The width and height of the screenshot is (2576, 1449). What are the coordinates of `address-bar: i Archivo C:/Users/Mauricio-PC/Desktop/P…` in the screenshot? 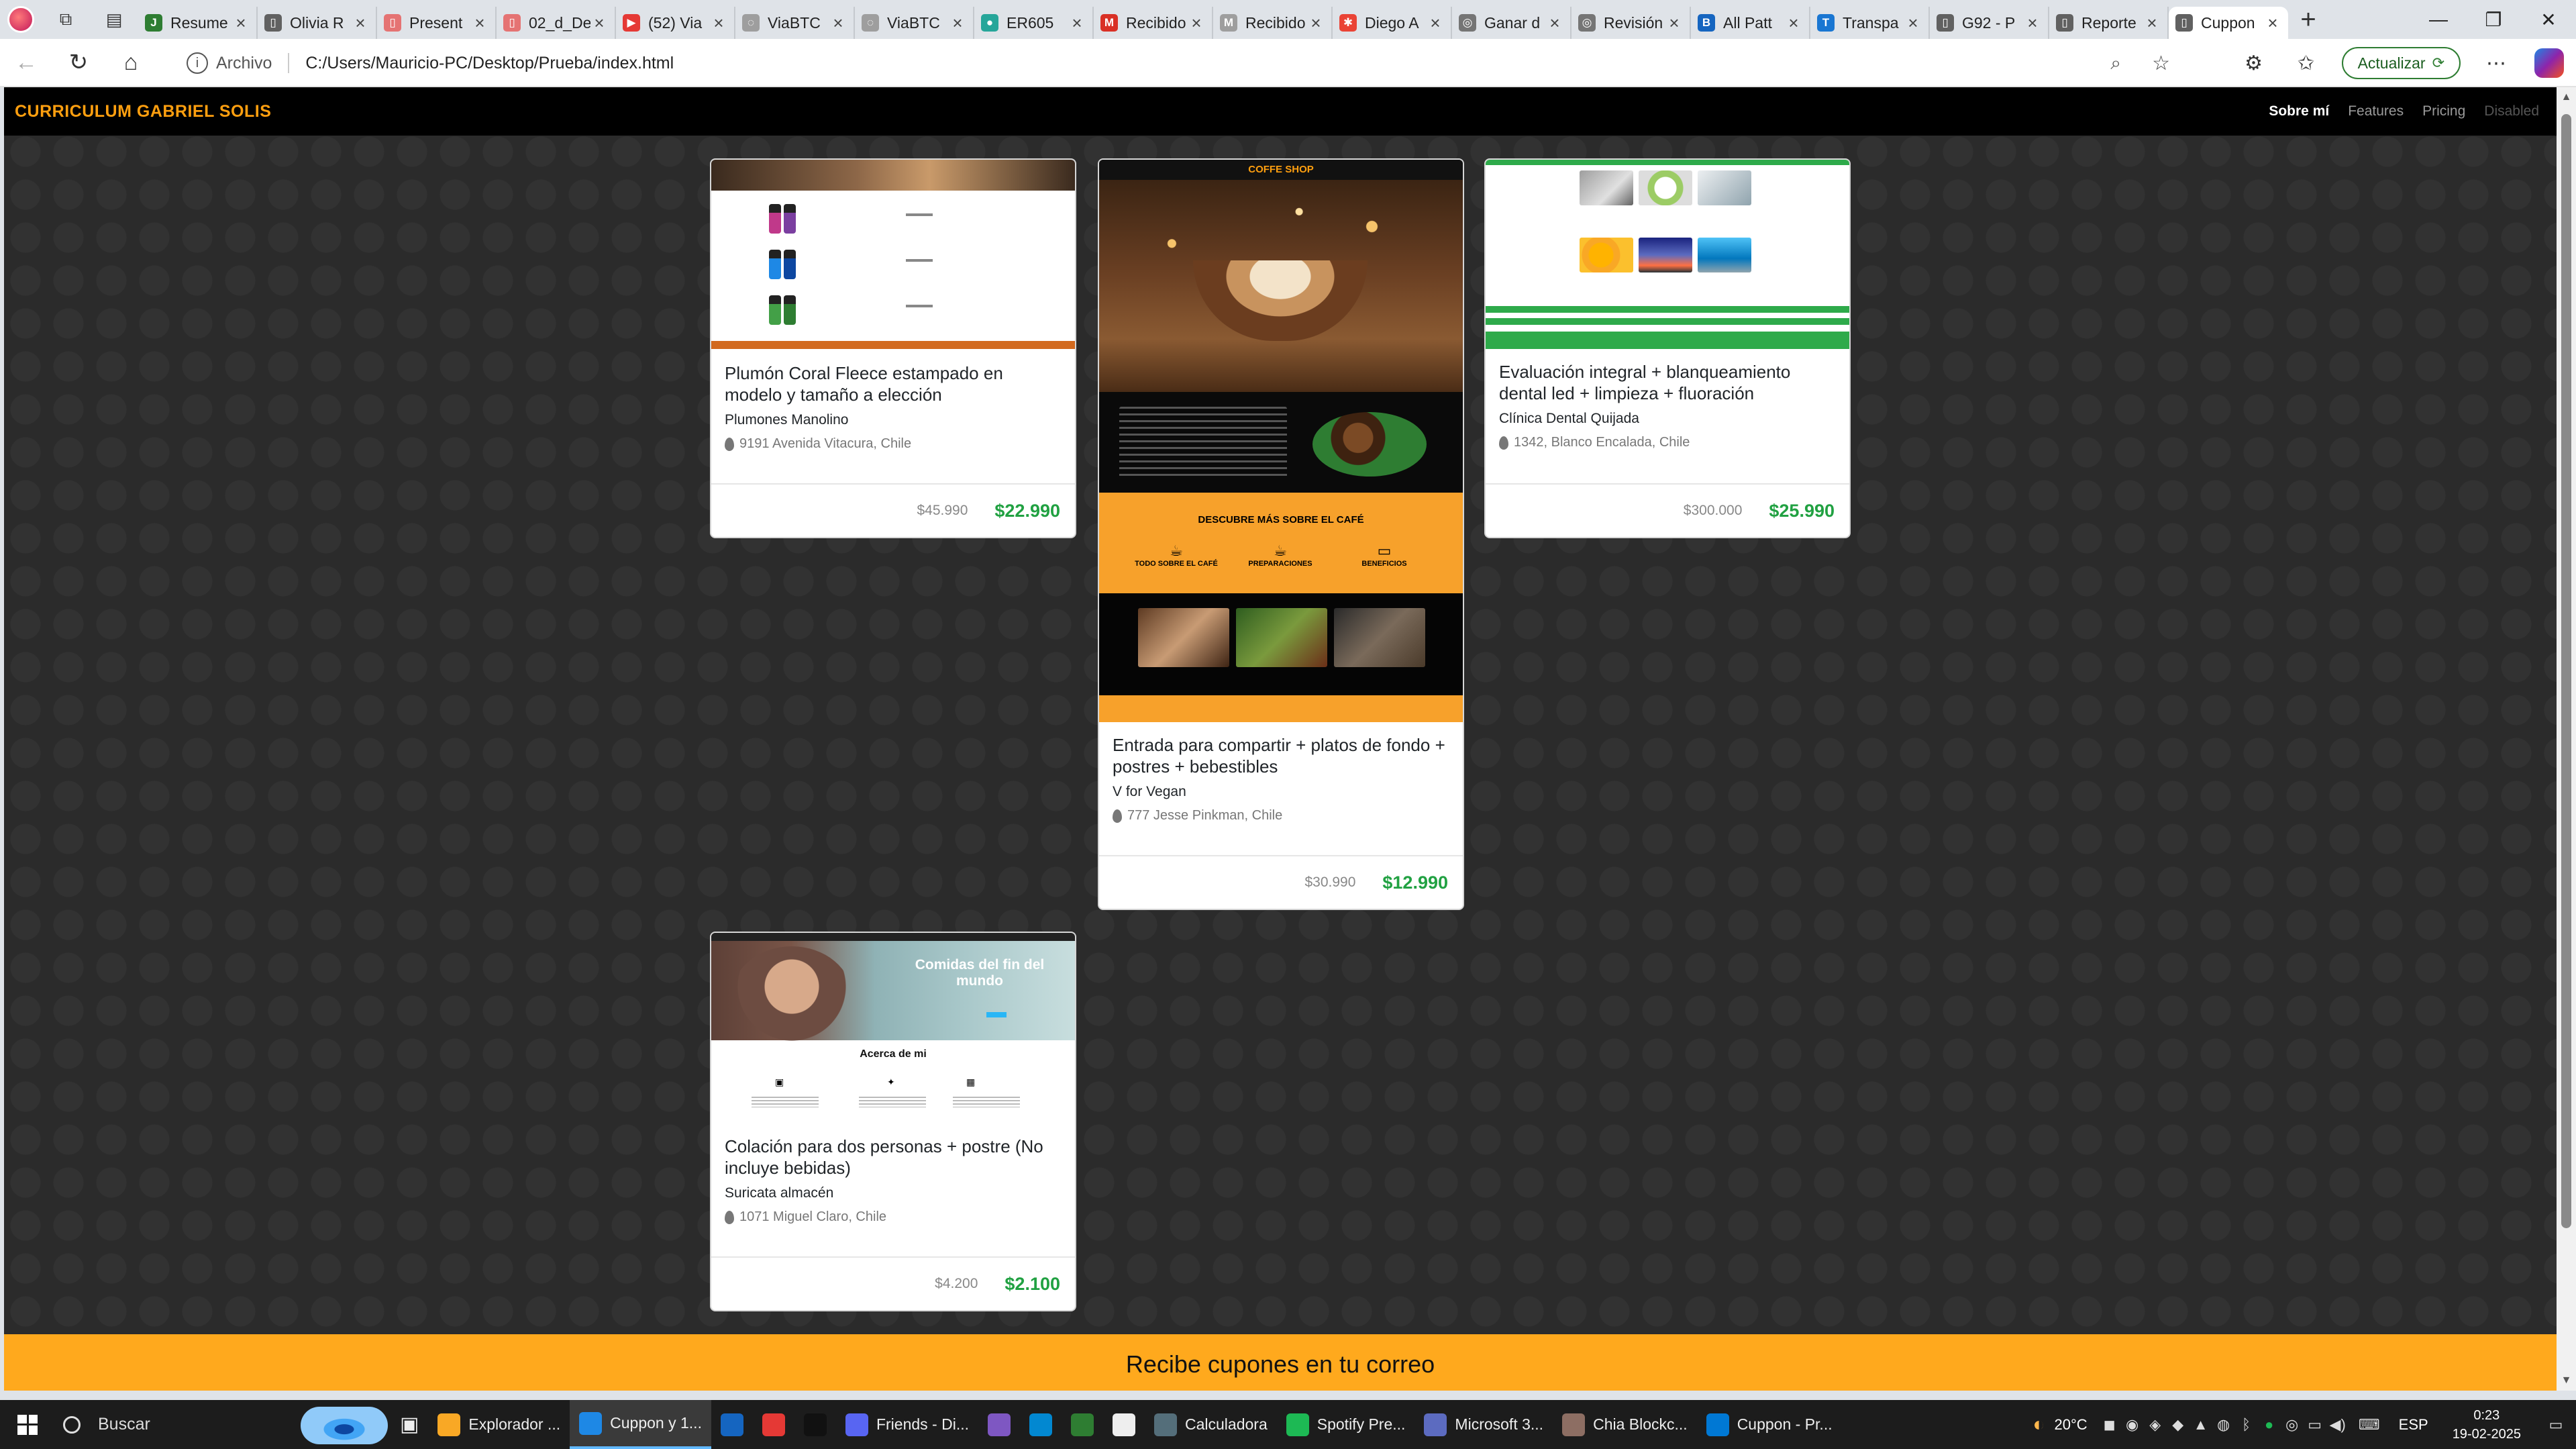 It's located at (1178, 63).